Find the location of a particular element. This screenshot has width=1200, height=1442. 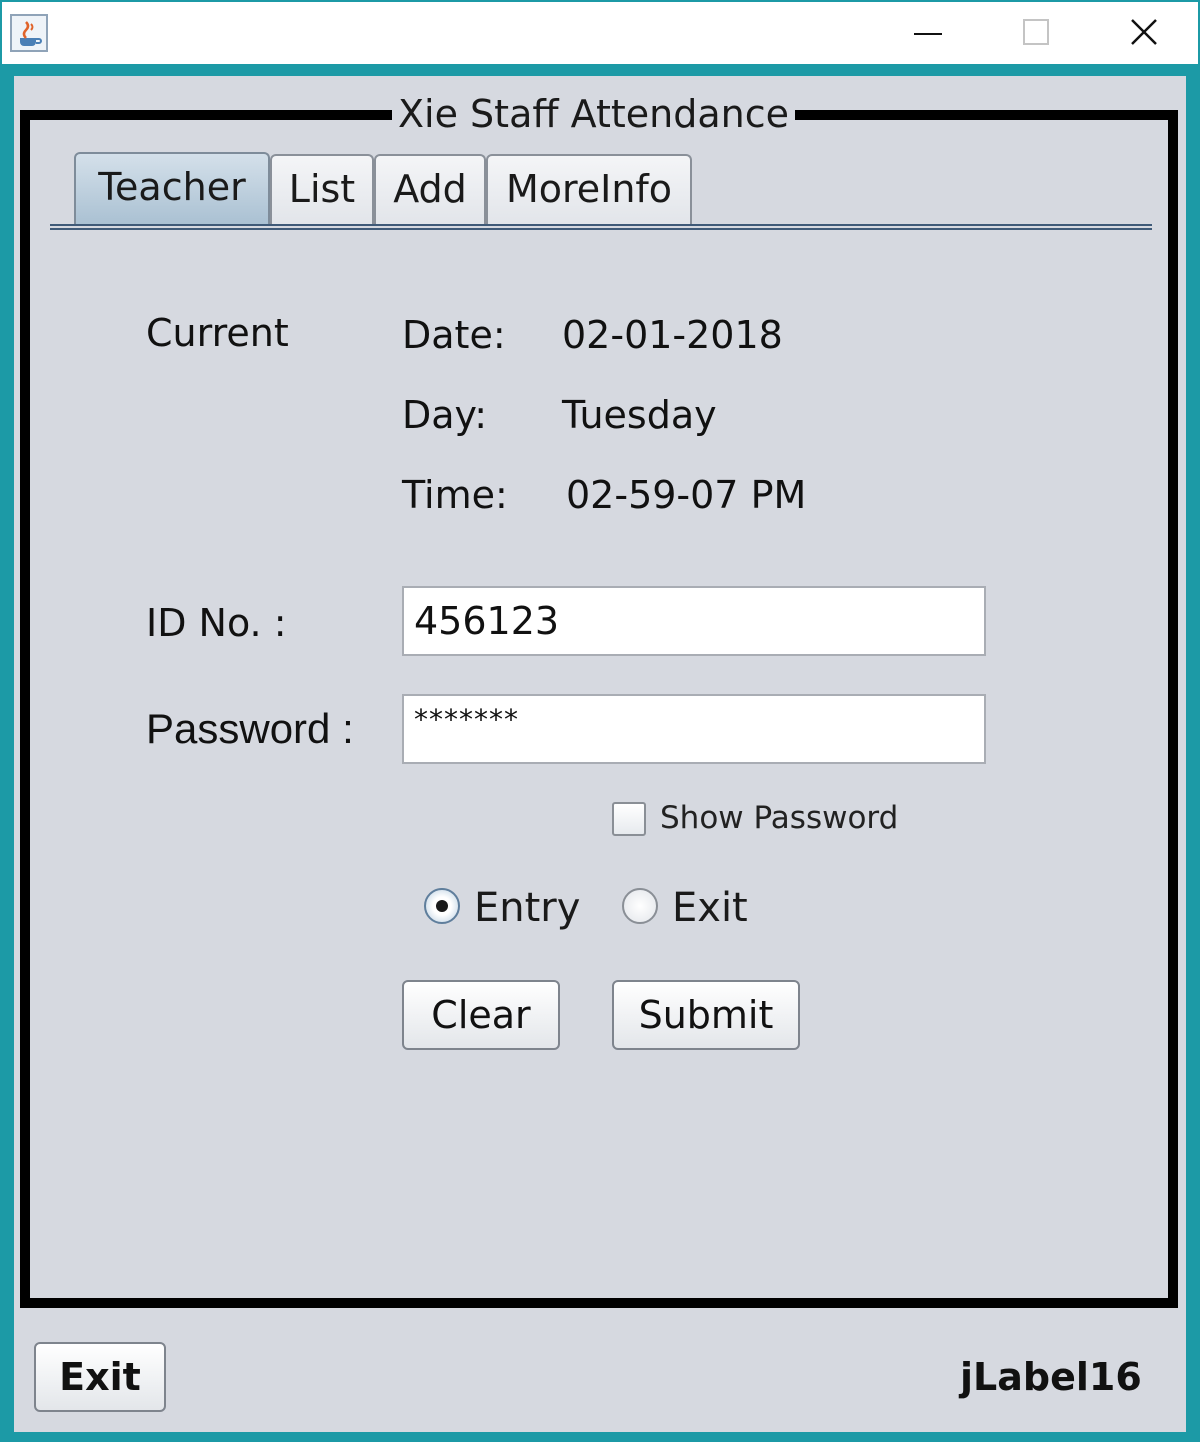

entry-radio-label: Entry is located at coordinates (527, 908).